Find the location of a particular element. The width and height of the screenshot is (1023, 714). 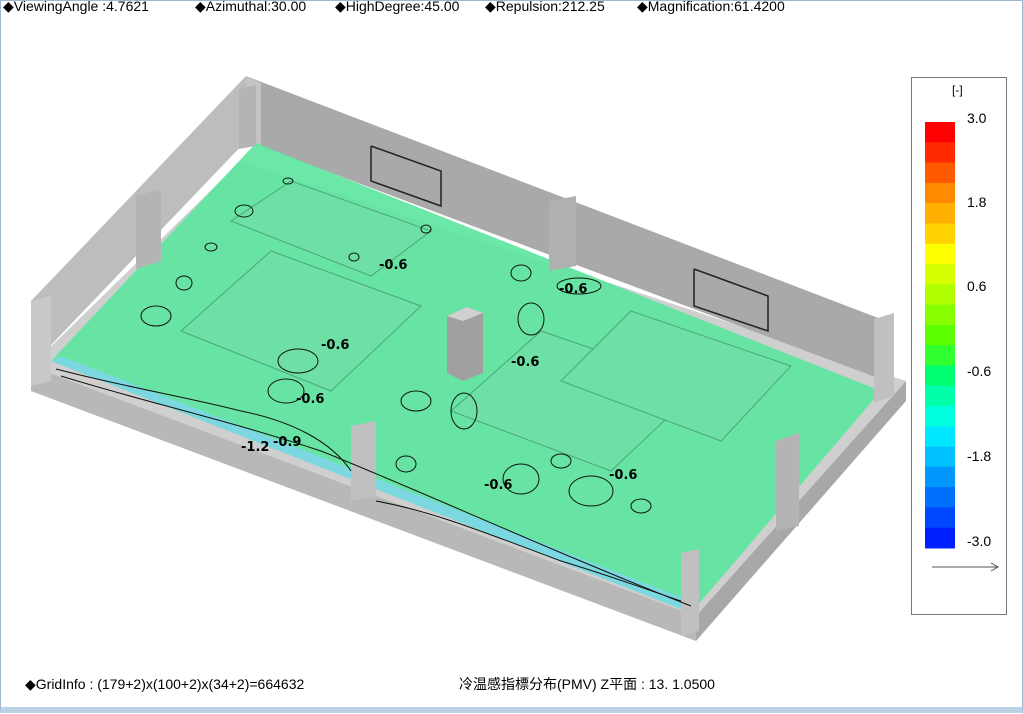

right-corner-pillar is located at coordinates (884, 358).